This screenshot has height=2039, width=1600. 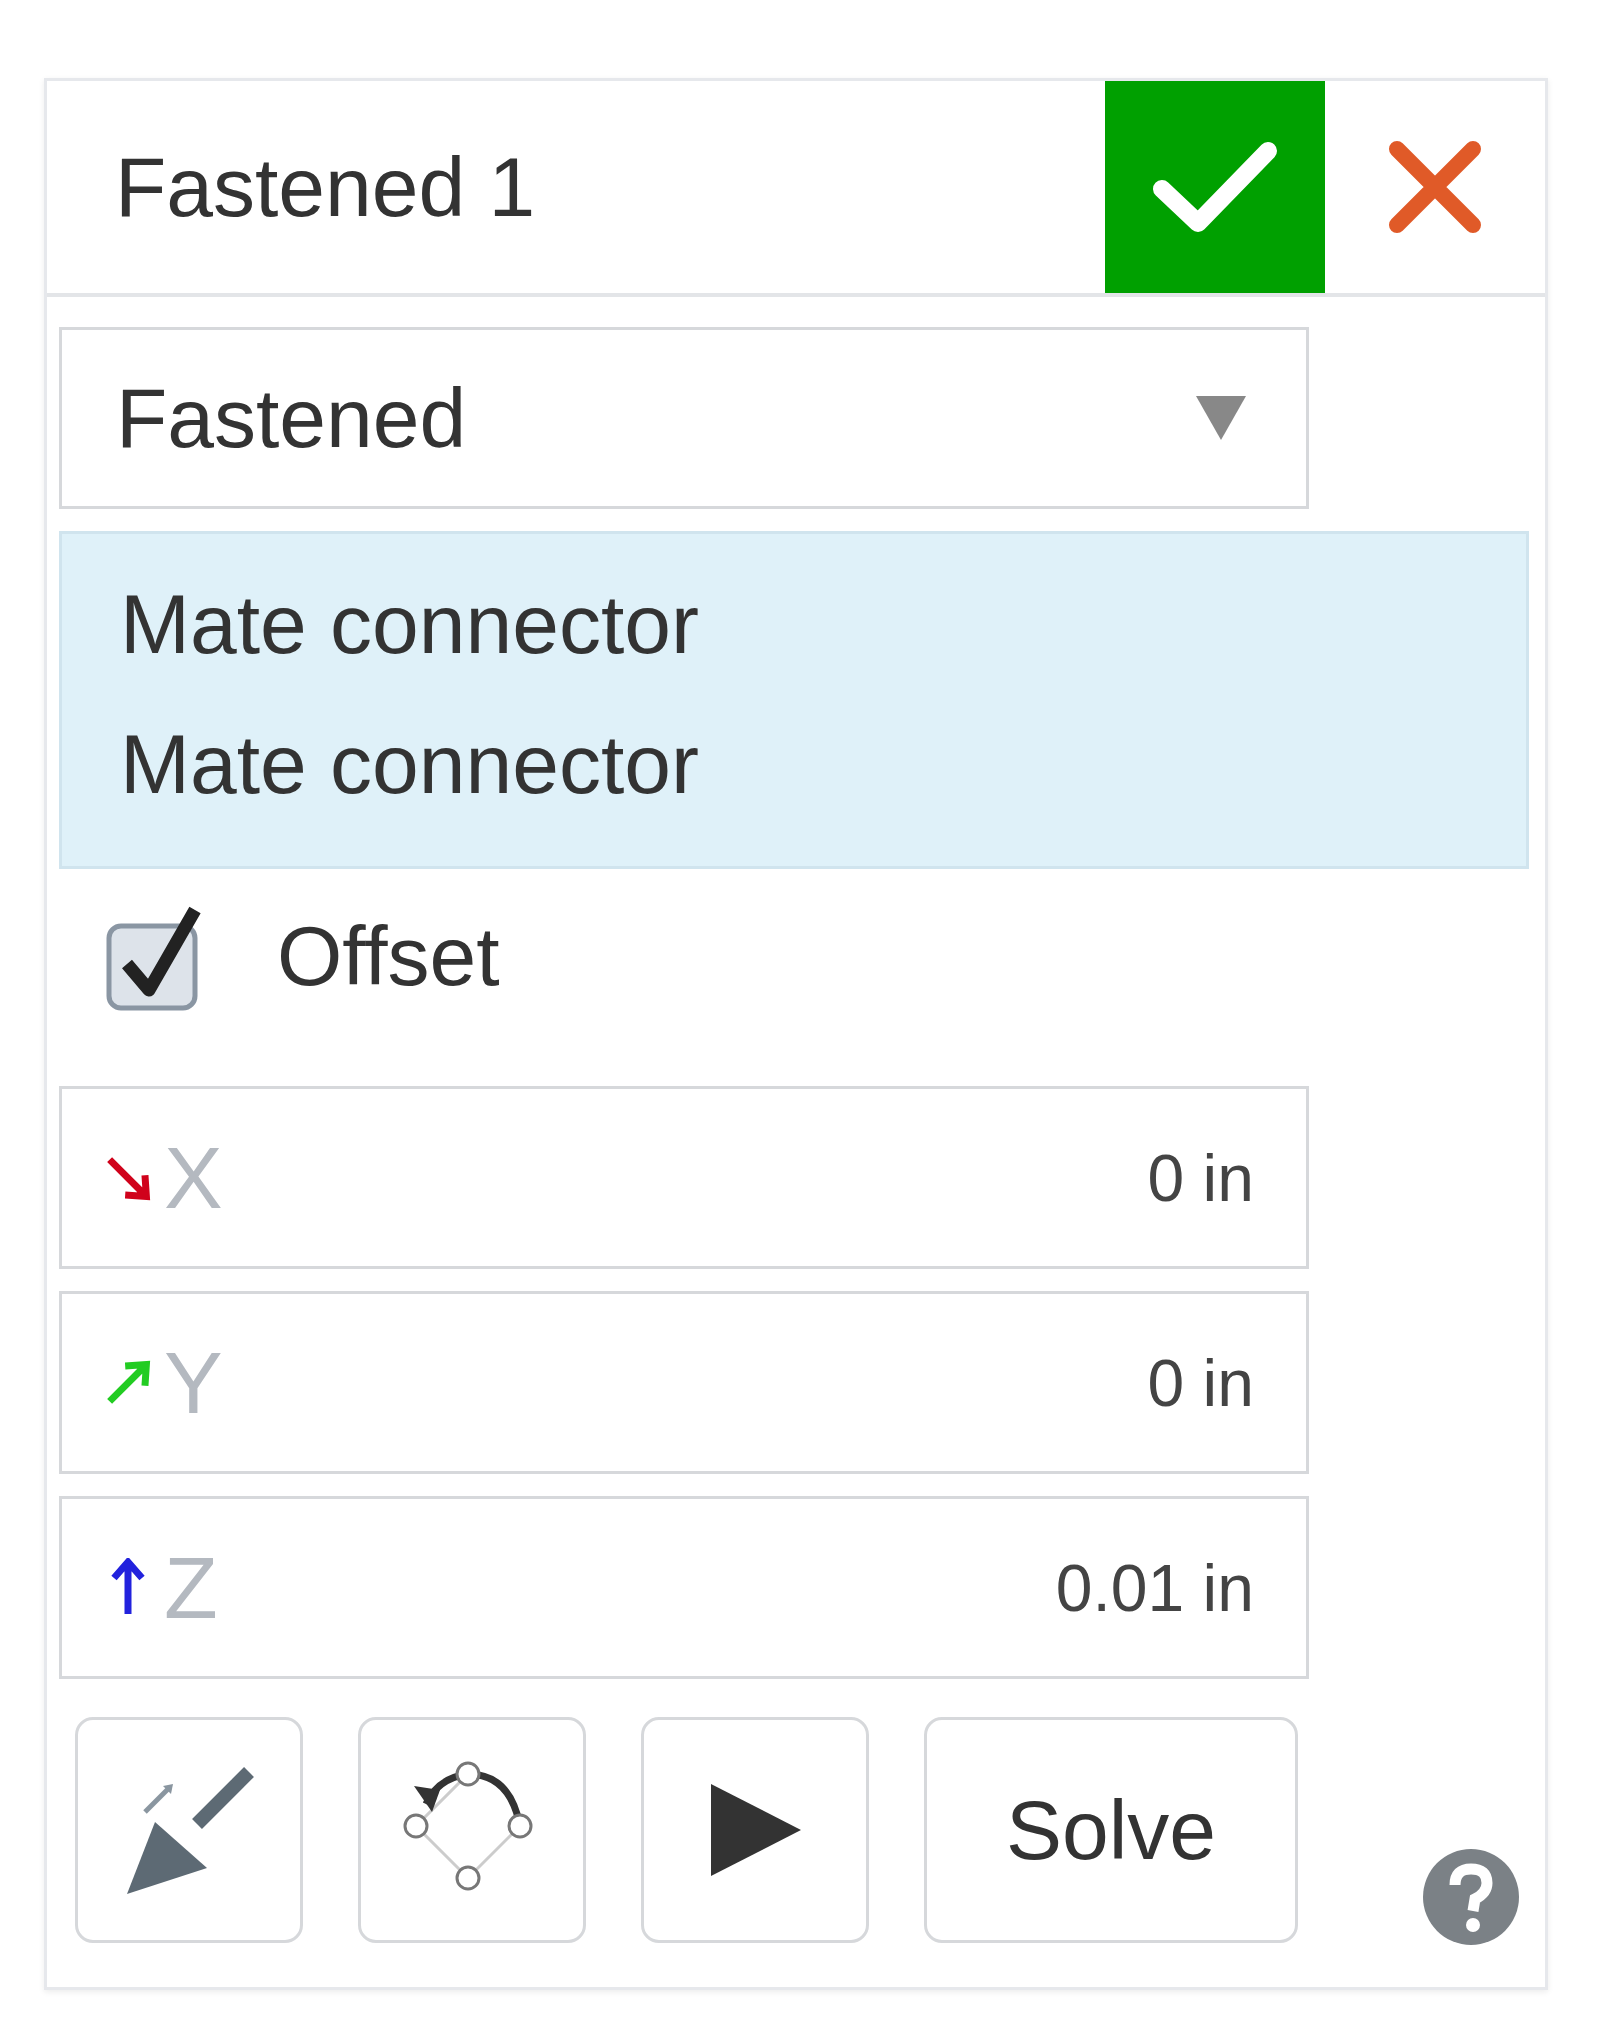 What do you see at coordinates (1111, 1830) in the screenshot?
I see `solve-button: Solve` at bounding box center [1111, 1830].